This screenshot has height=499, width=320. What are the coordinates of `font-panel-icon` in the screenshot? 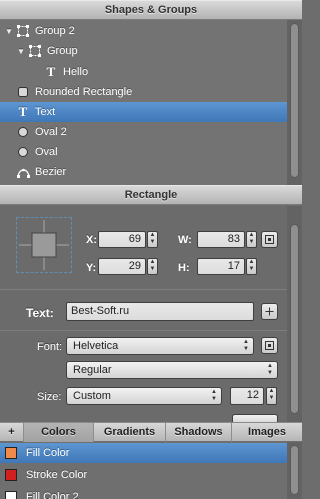 It's located at (269, 345).